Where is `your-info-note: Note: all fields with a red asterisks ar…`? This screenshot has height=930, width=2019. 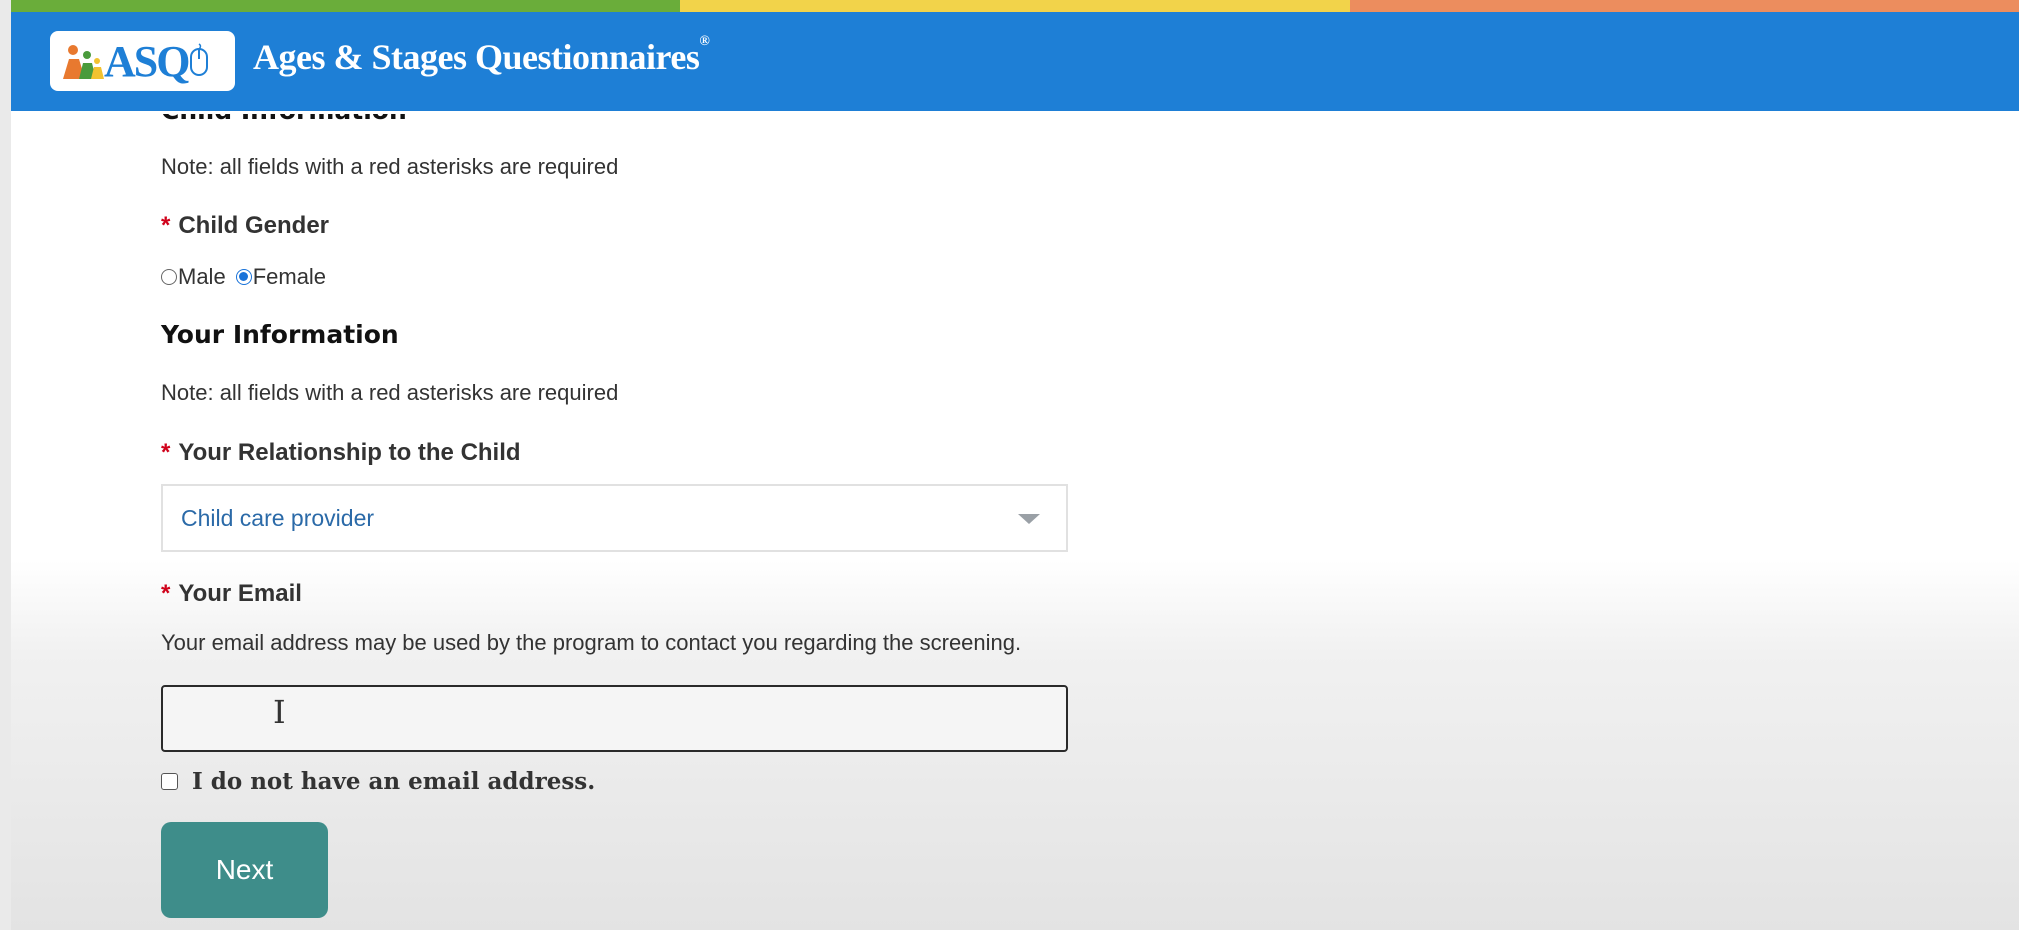 your-info-note: Note: all fields with a red asterisks ar… is located at coordinates (390, 392).